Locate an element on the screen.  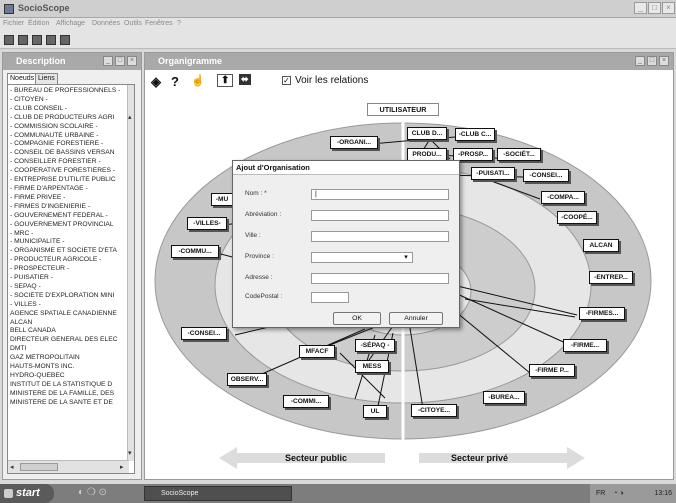
tree-item: - PUISATIER - is located at coordinates (71, 278).